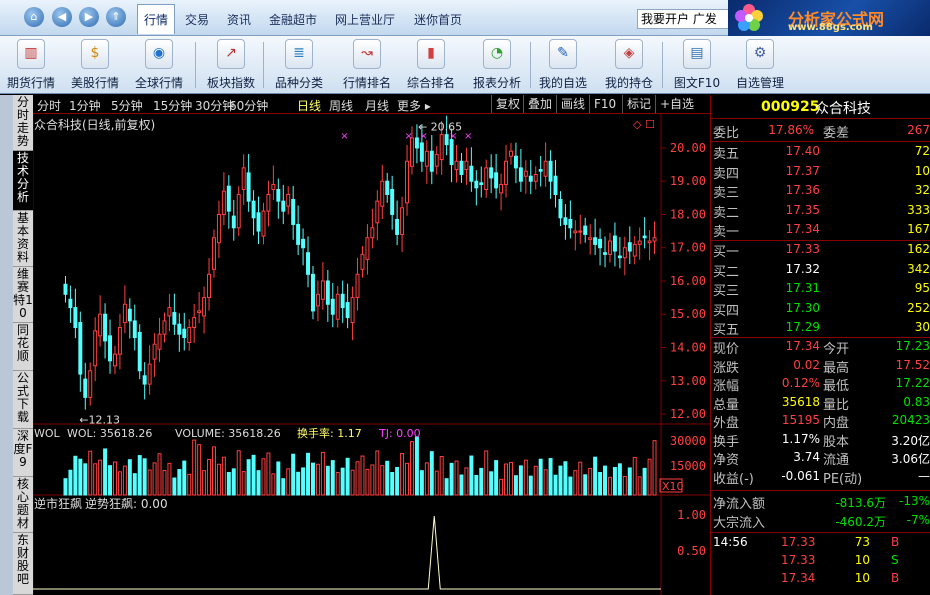 This screenshot has height=595, width=930. What do you see at coordinates (95, 65) in the screenshot?
I see `toolbar-item-1: $ 美股行情` at bounding box center [95, 65].